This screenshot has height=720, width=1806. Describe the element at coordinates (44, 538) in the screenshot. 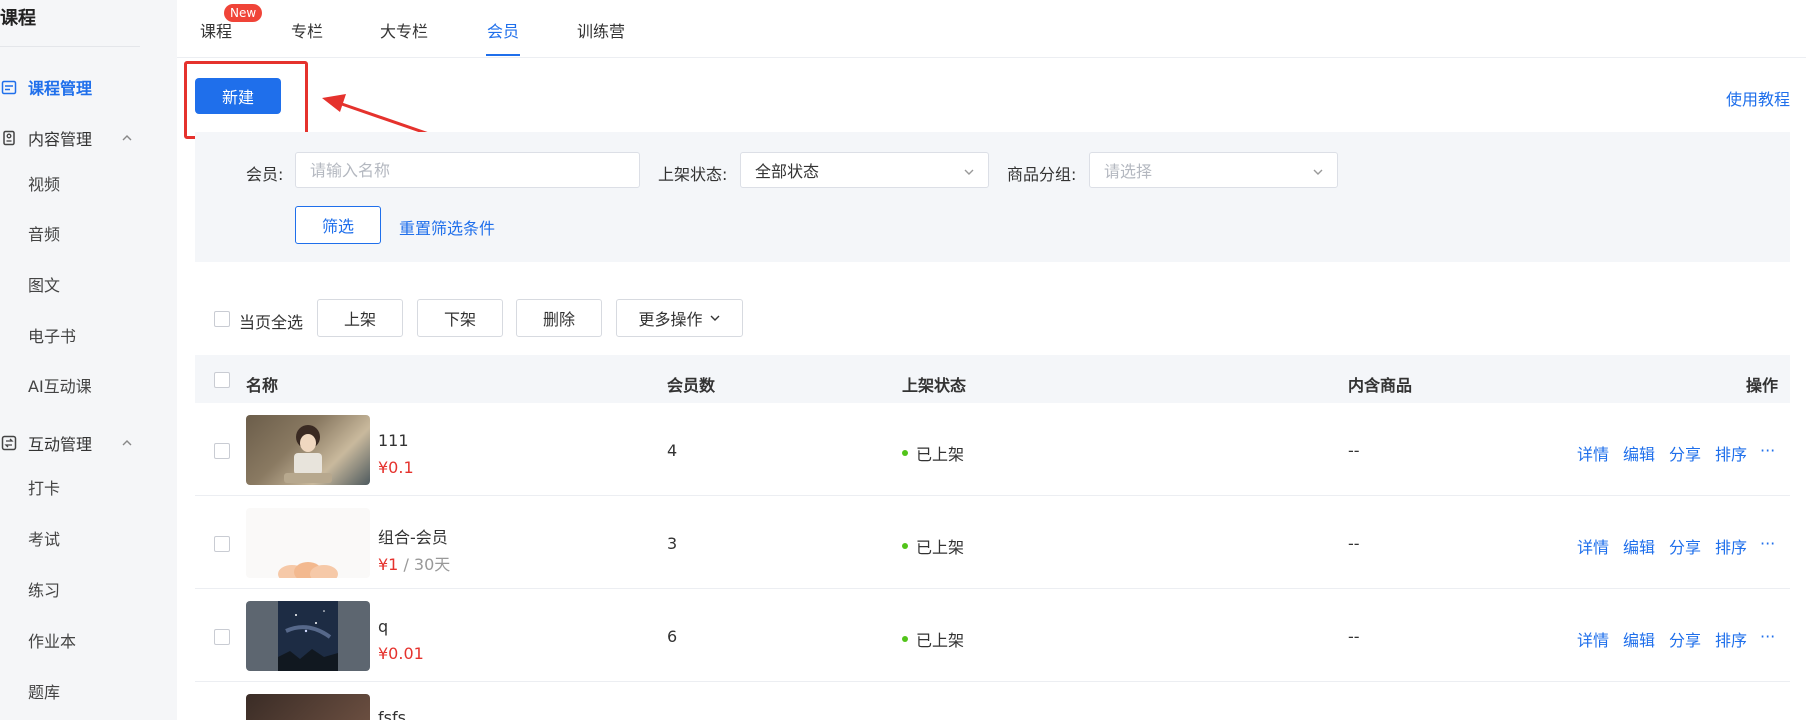

I see `sidebar-item-exam: 考试` at that location.